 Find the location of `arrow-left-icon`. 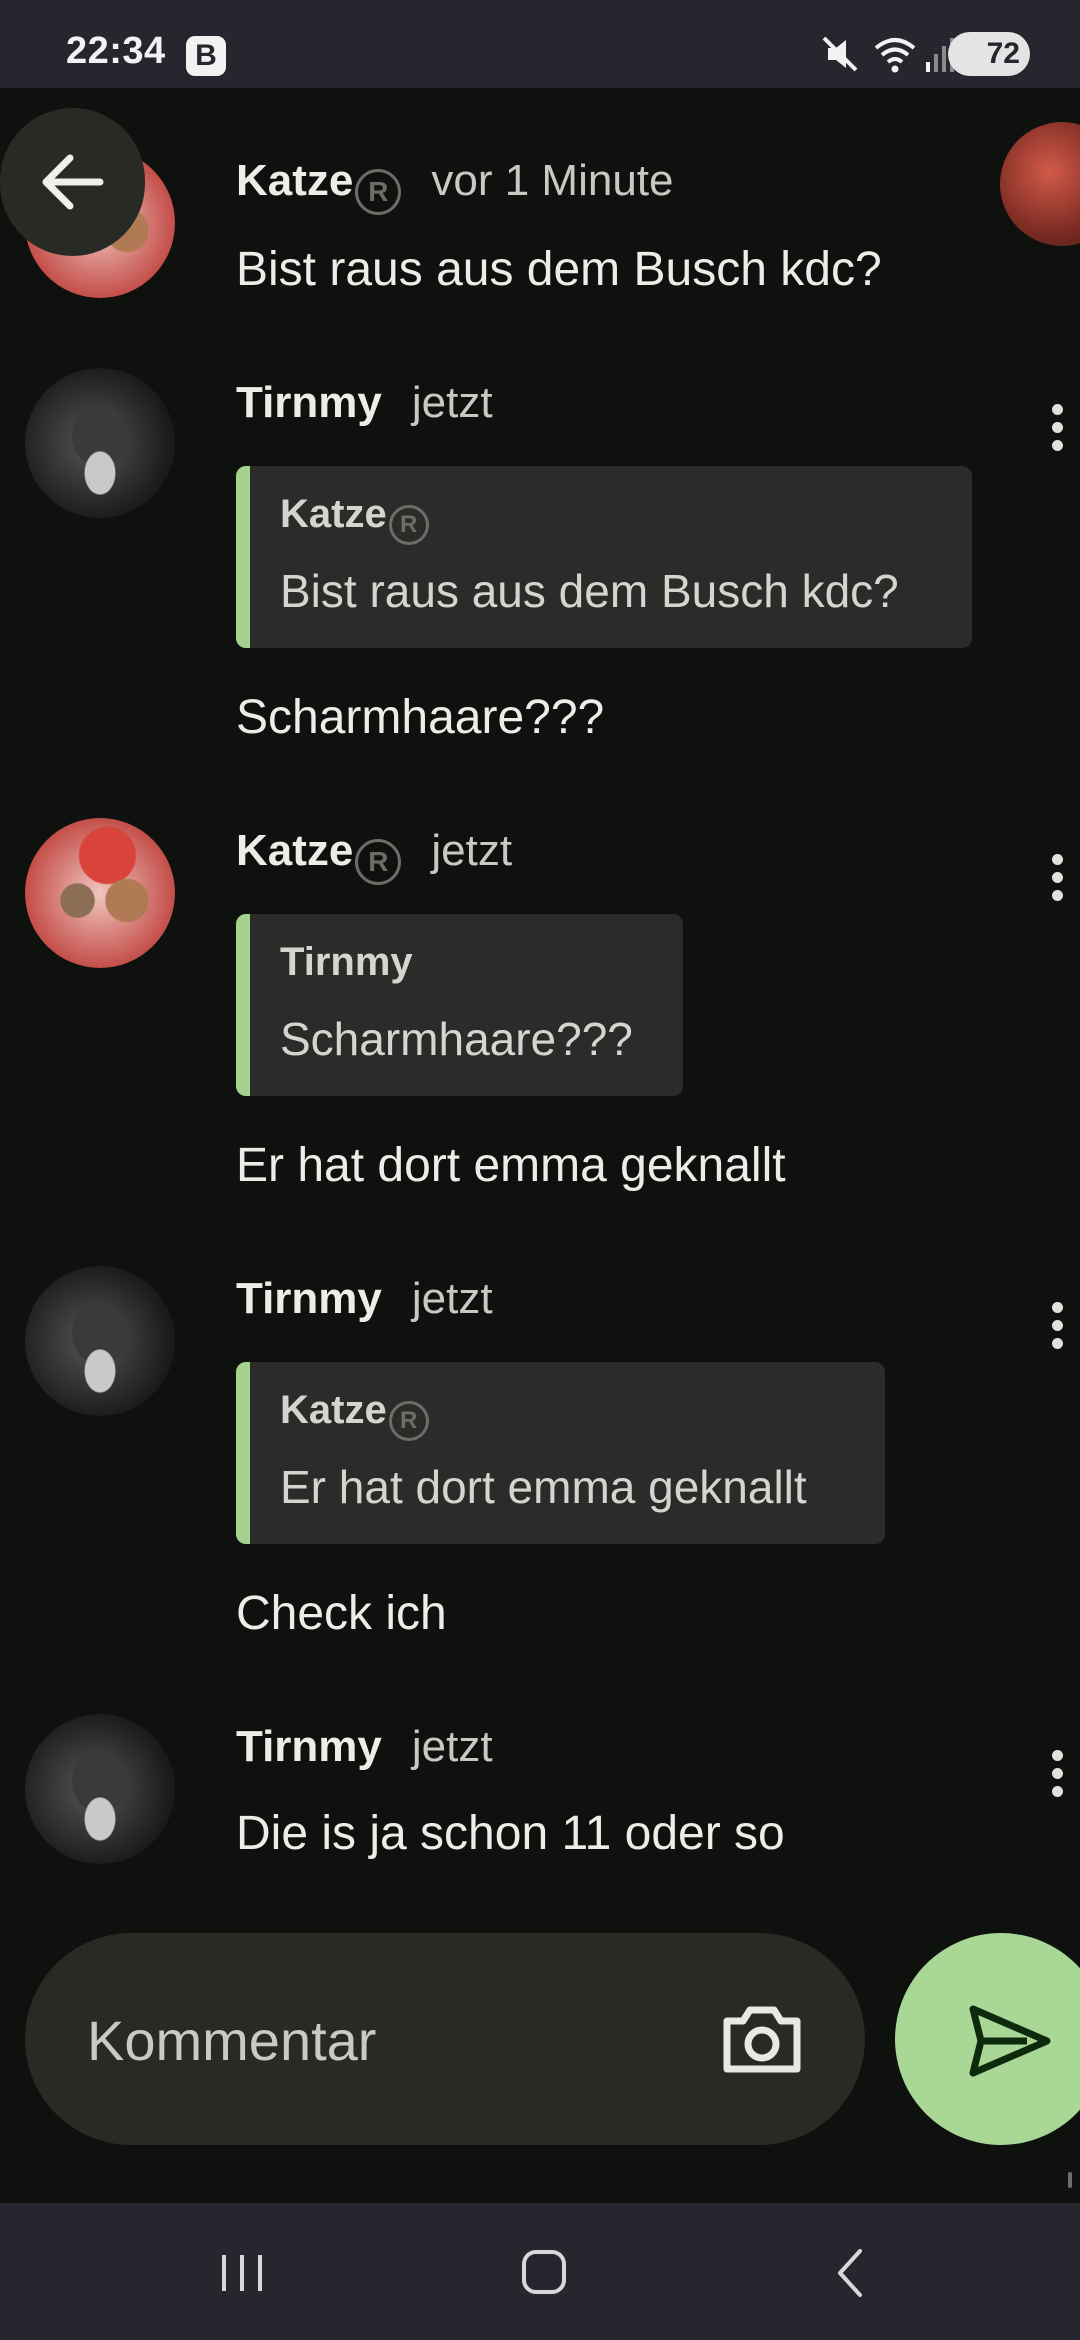

arrow-left-icon is located at coordinates (73, 182).